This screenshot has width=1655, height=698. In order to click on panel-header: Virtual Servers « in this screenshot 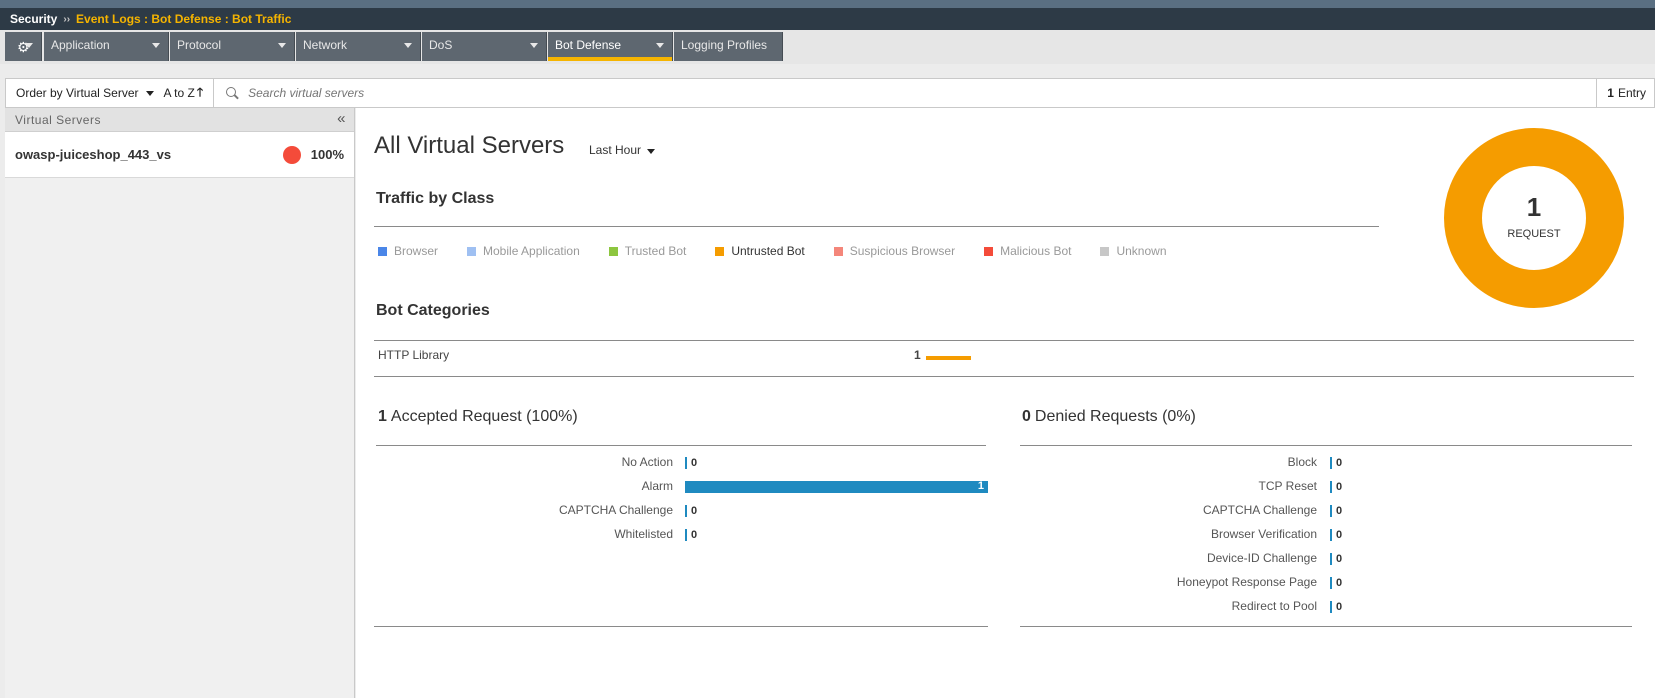, I will do `click(179, 120)`.